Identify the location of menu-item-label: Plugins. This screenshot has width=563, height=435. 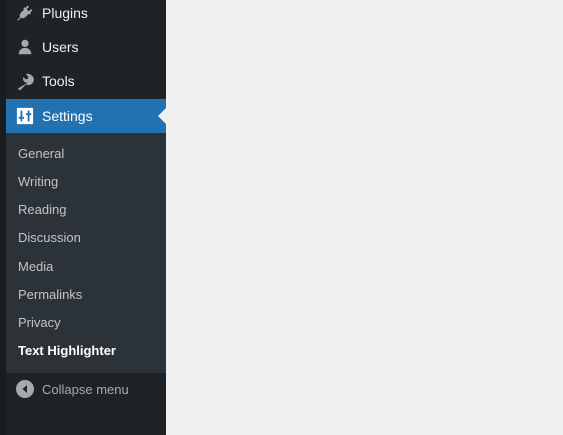
(65, 13).